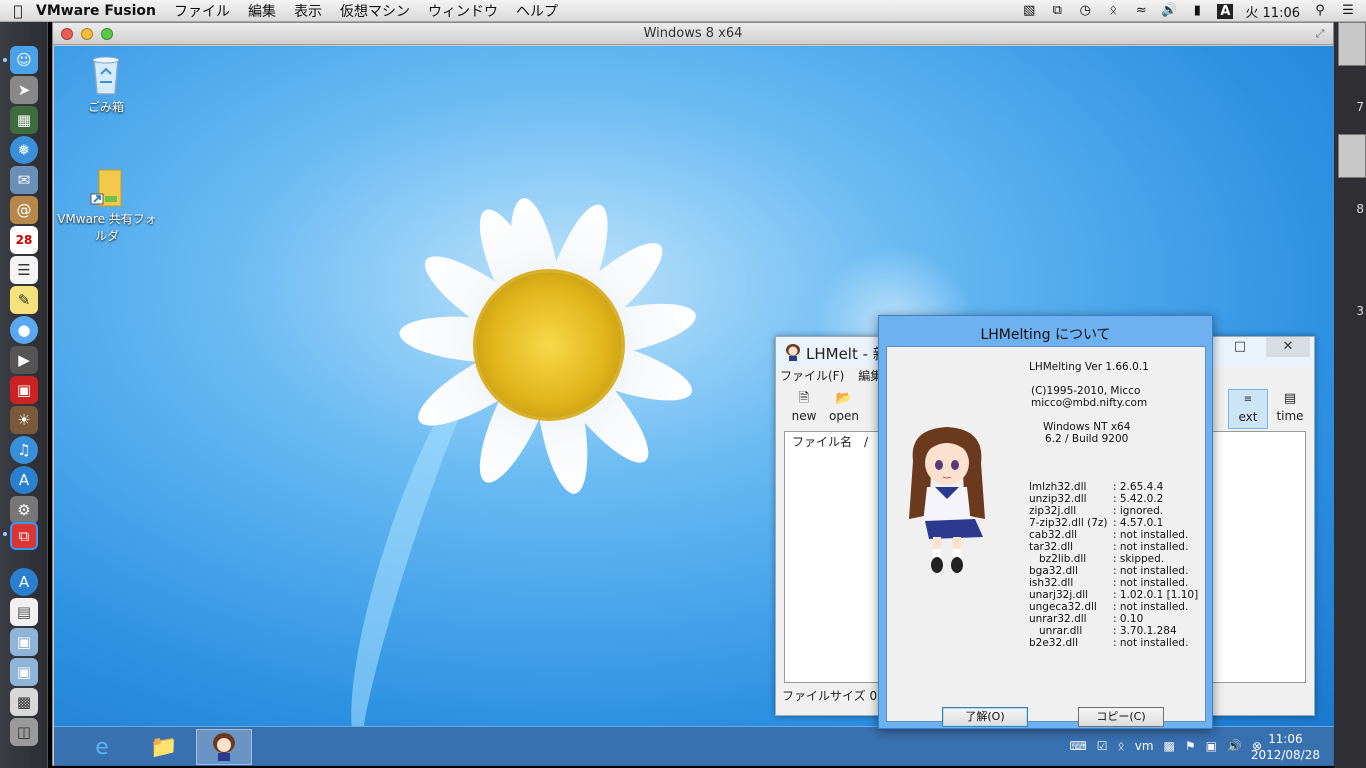 This screenshot has height=768, width=1366. What do you see at coordinates (24, 210) in the screenshot?
I see `contacts-icon: @` at bounding box center [24, 210].